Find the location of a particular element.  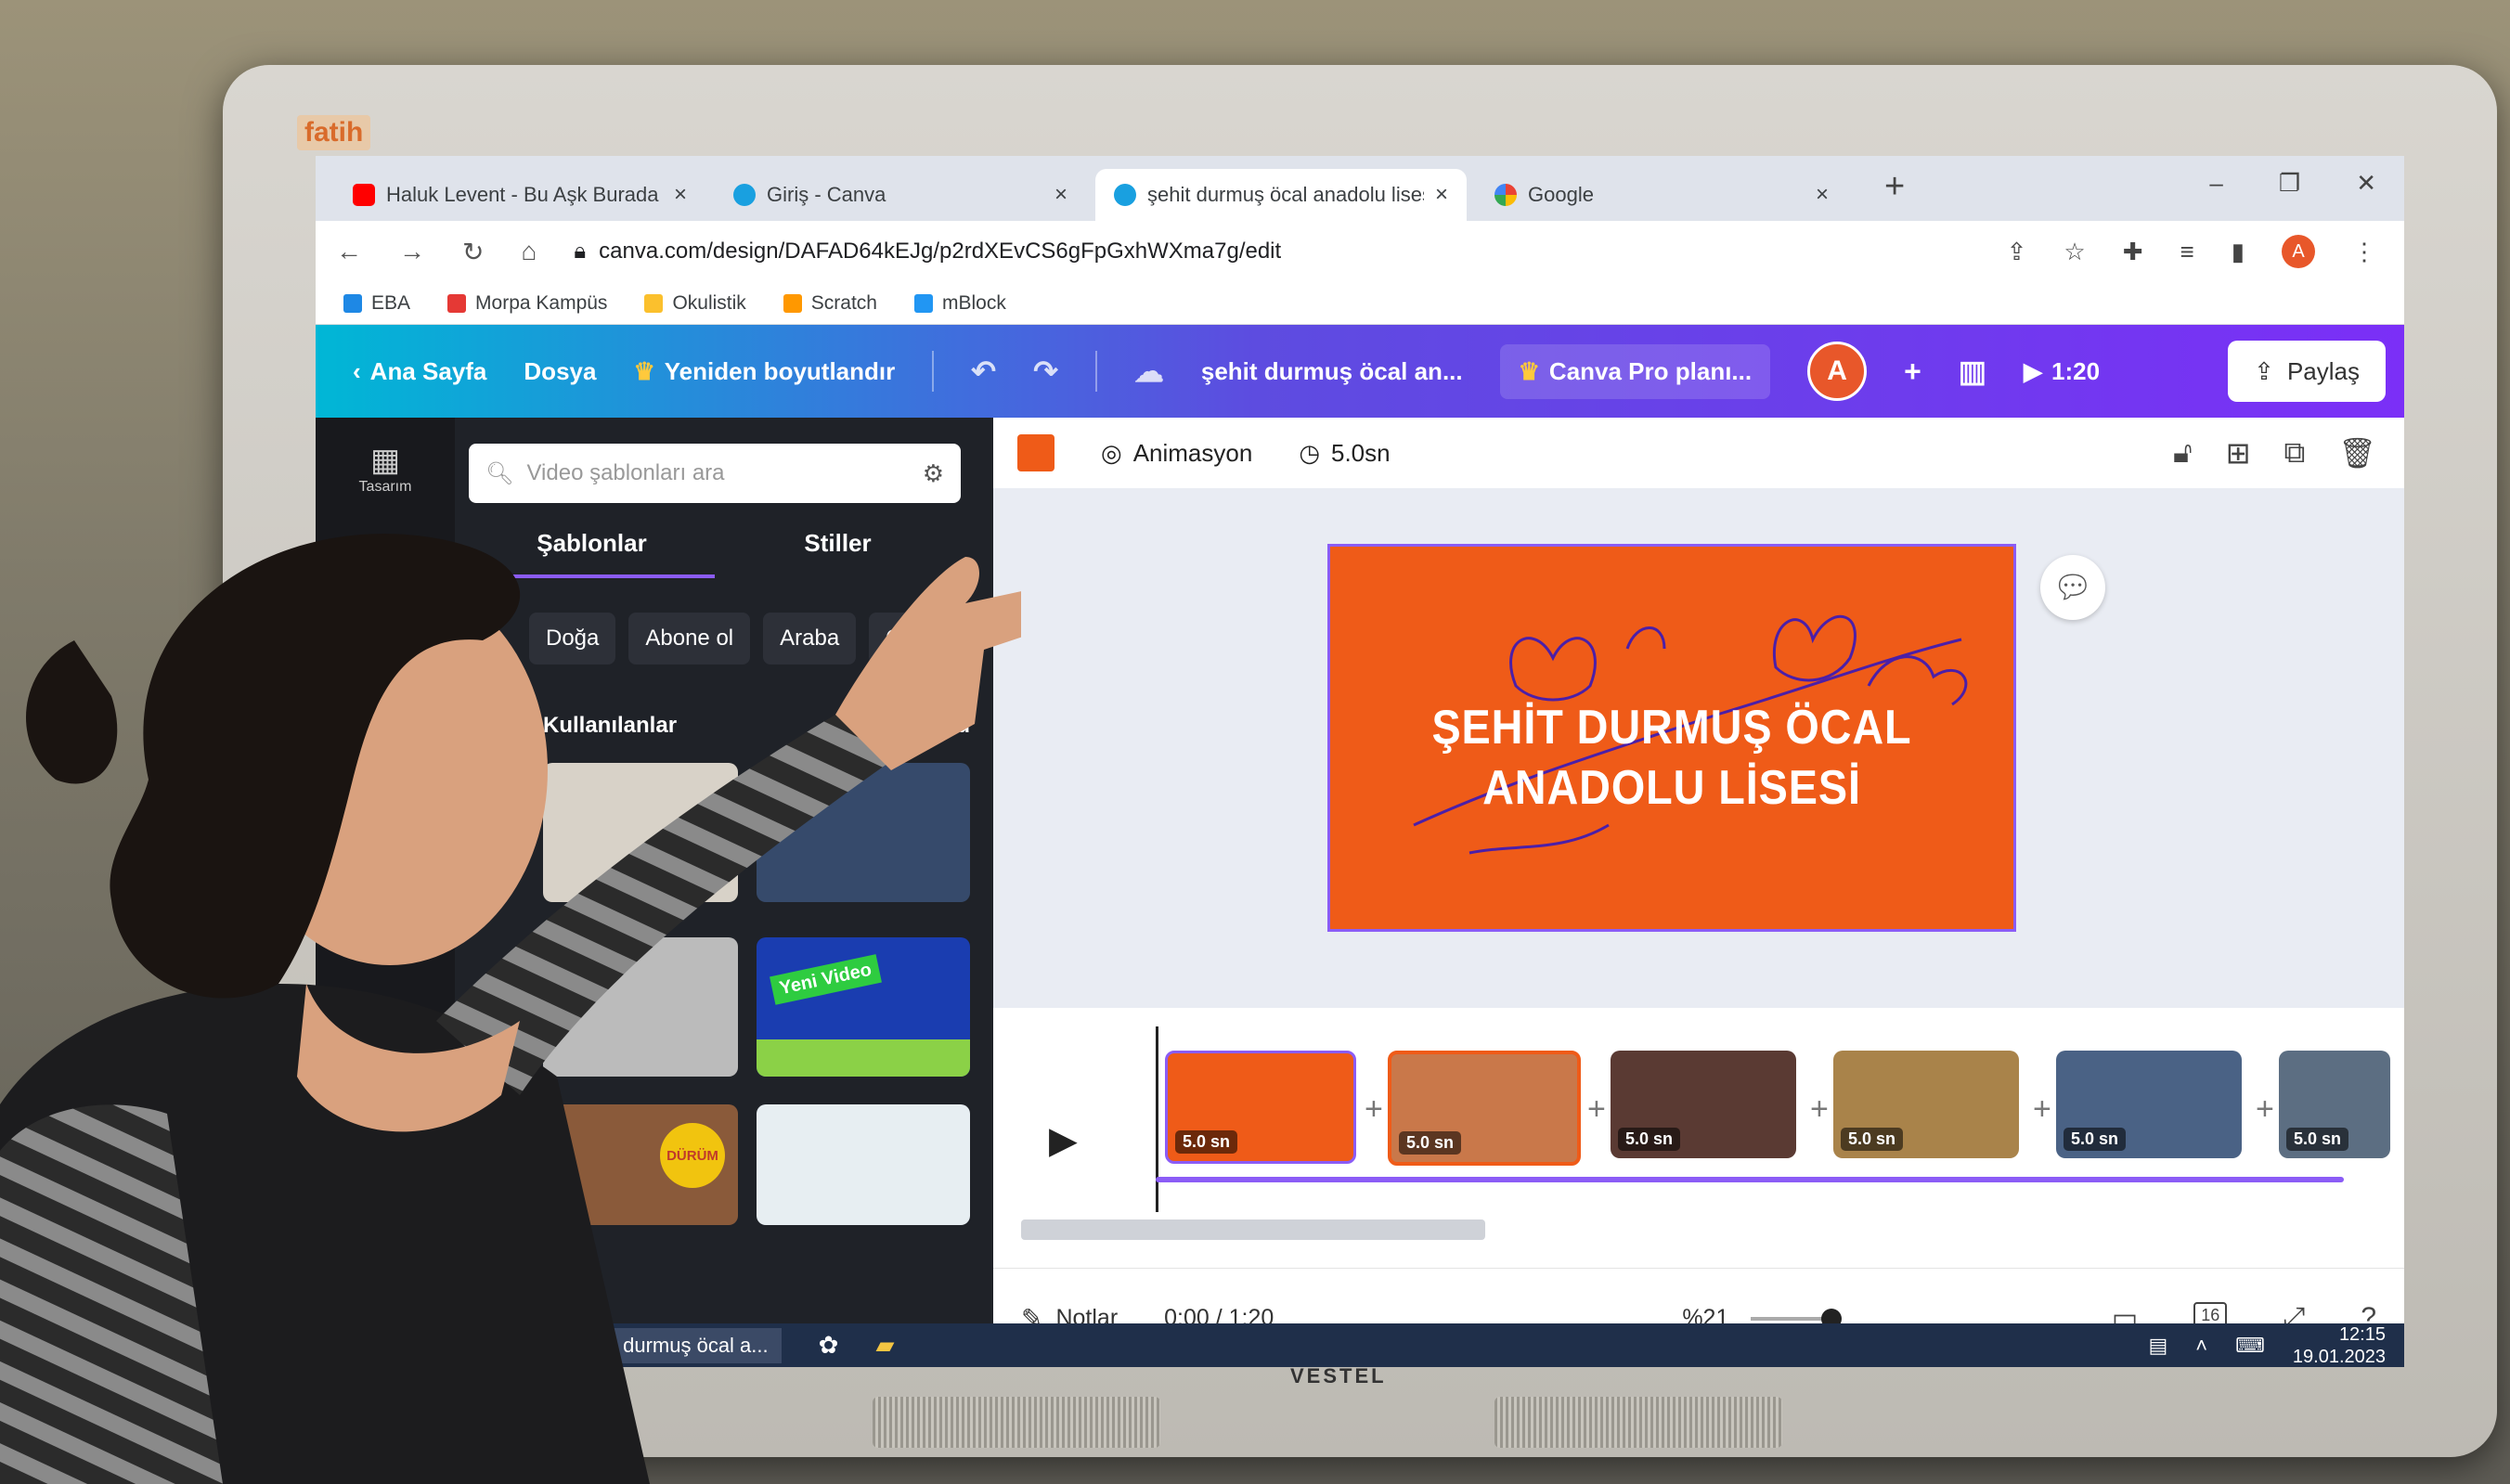

undo-icon: ↶ is located at coordinates (984, 372).